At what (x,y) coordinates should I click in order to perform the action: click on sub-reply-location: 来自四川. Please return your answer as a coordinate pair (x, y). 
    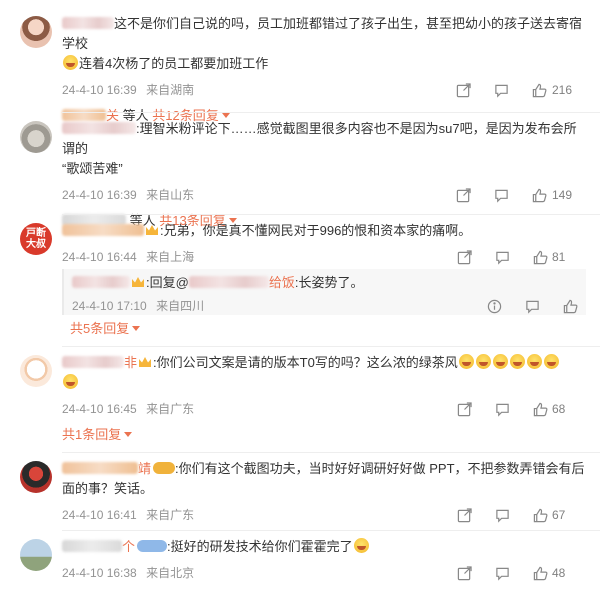
    Looking at the image, I should click on (180, 306).